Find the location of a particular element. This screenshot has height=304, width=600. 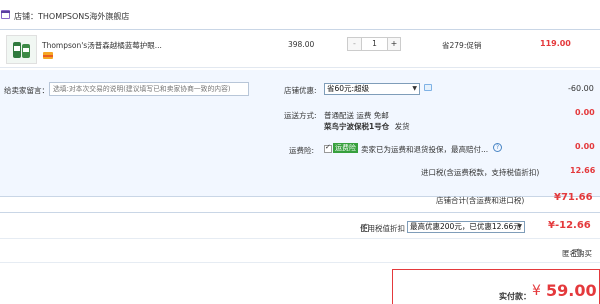

promo-select: 省60元:超级 ▼ is located at coordinates (372, 89).